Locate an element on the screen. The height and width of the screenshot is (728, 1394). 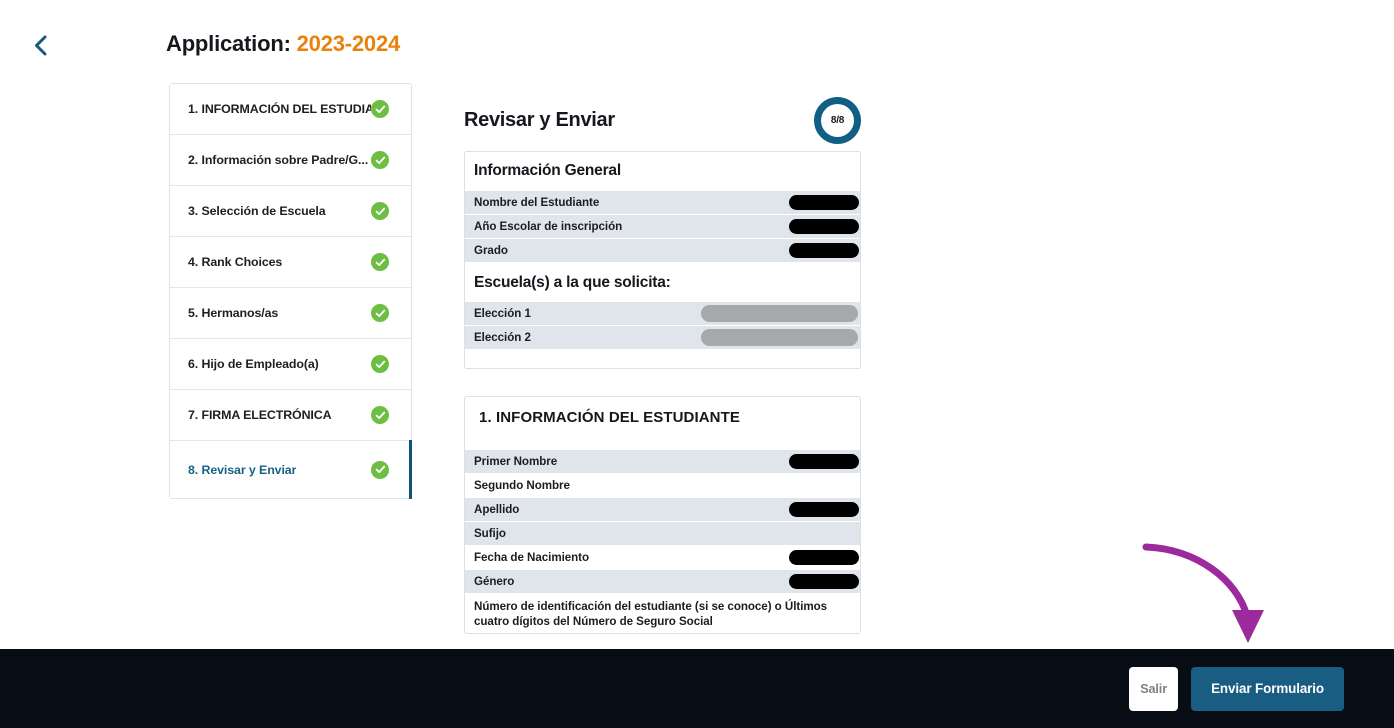
sidebar-step-label: 4. Rank Choices is located at coordinates (235, 262).